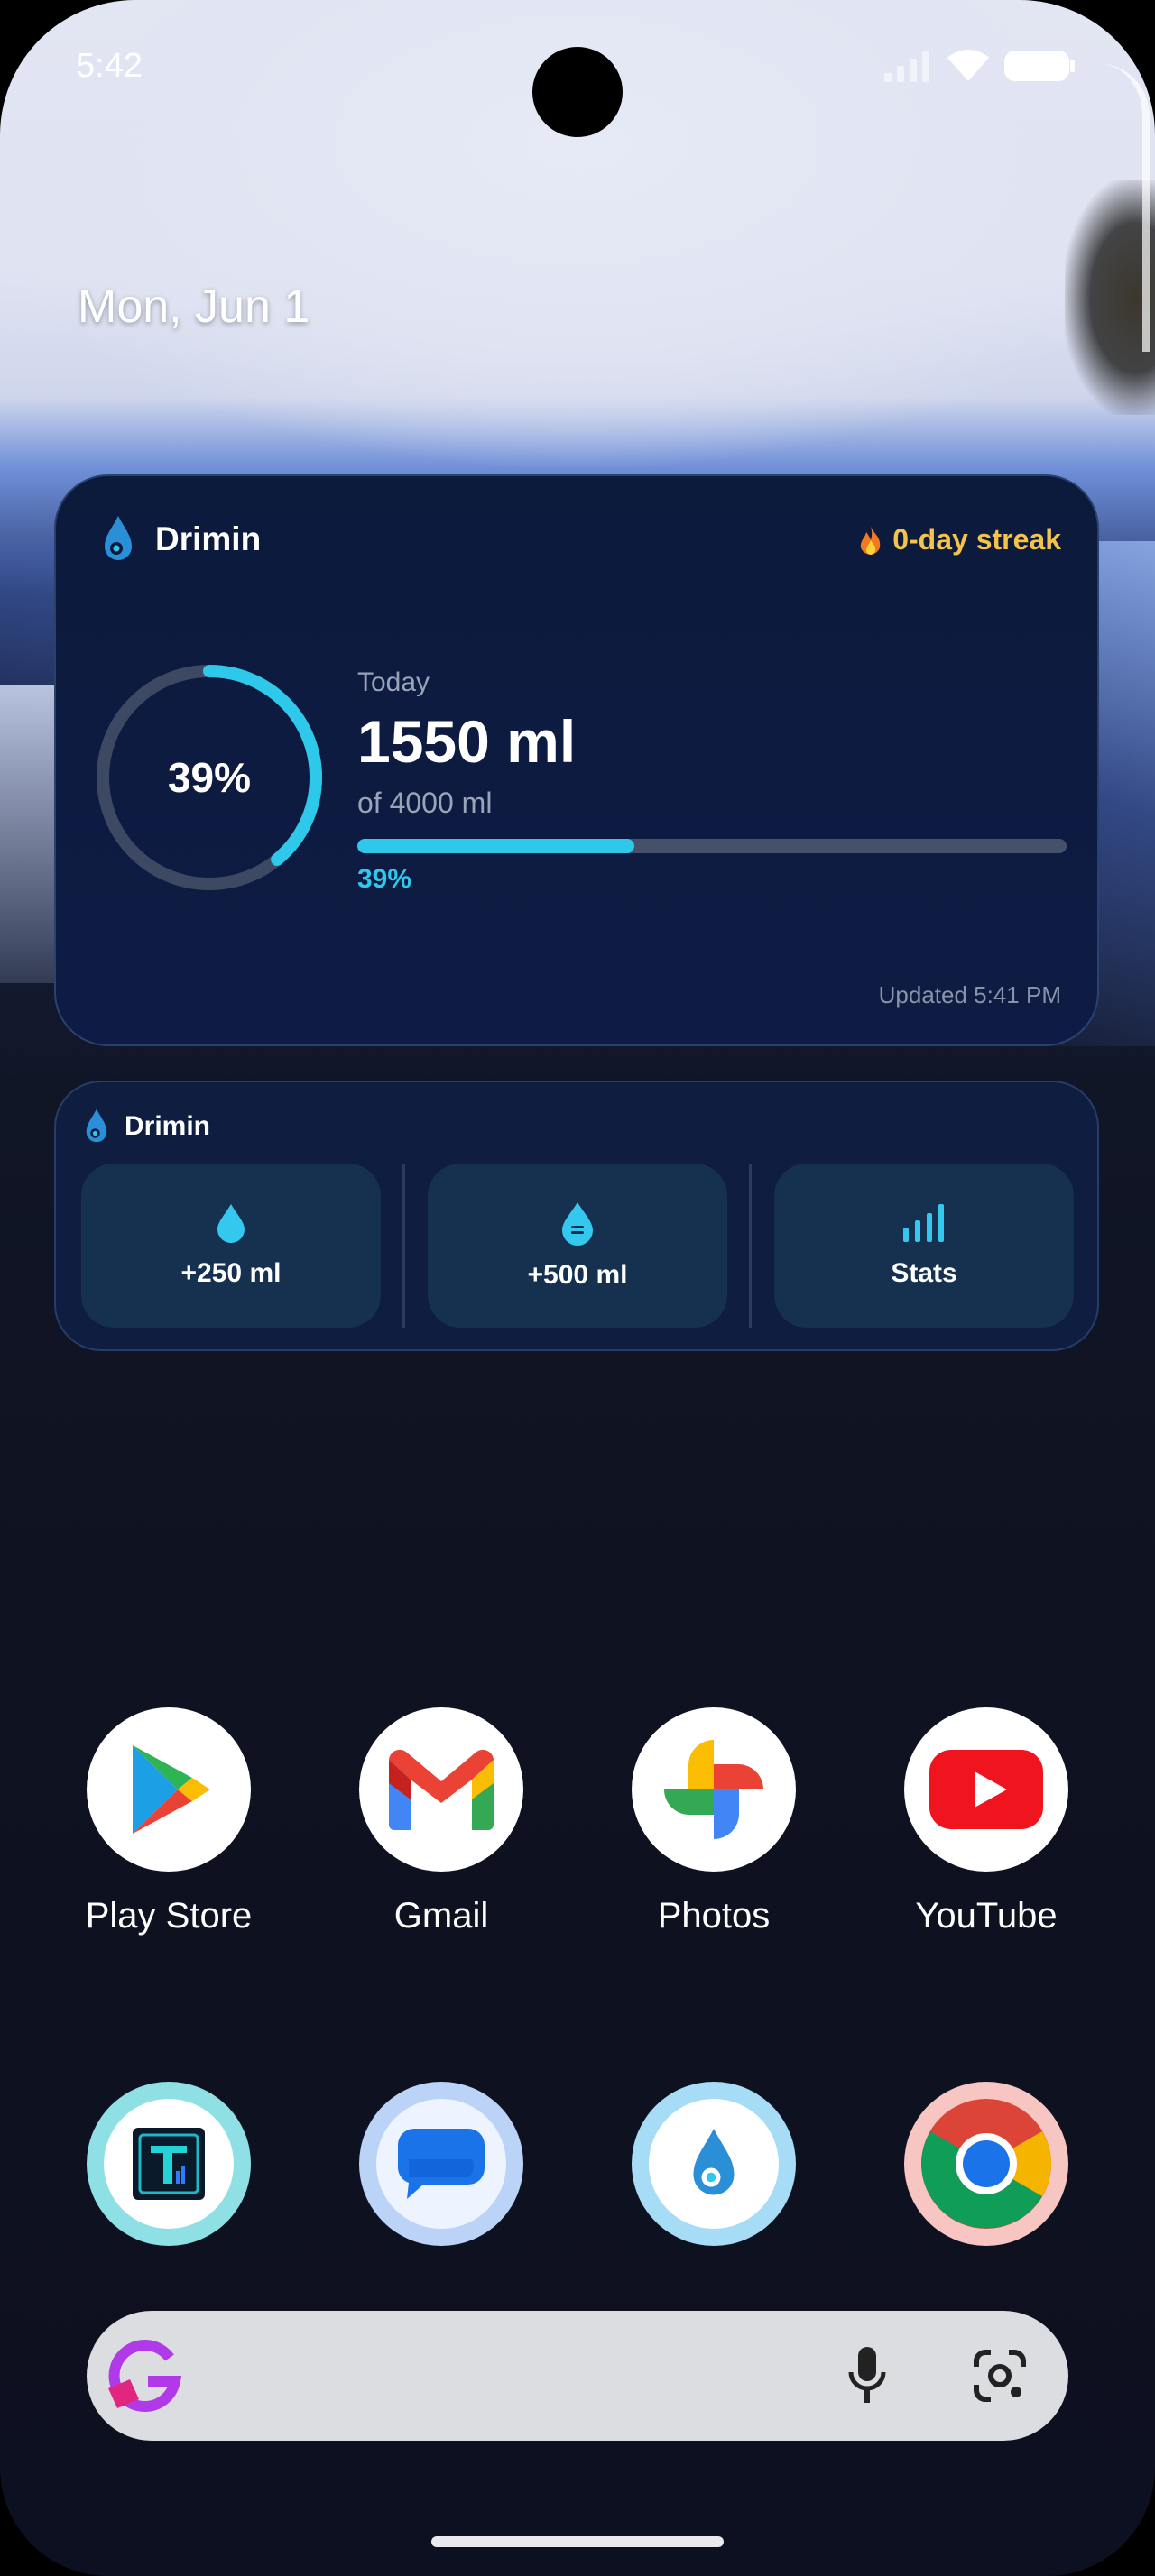 The width and height of the screenshot is (1155, 2576). I want to click on t-app-icon, so click(169, 2164).